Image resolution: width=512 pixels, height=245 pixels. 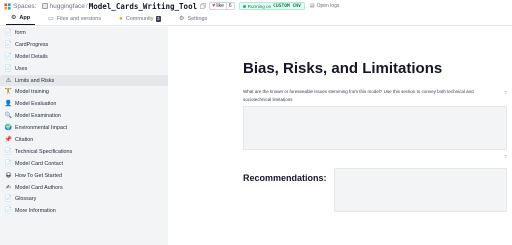 I want to click on tab-settings: ⚙ Settings, so click(x=193, y=18).